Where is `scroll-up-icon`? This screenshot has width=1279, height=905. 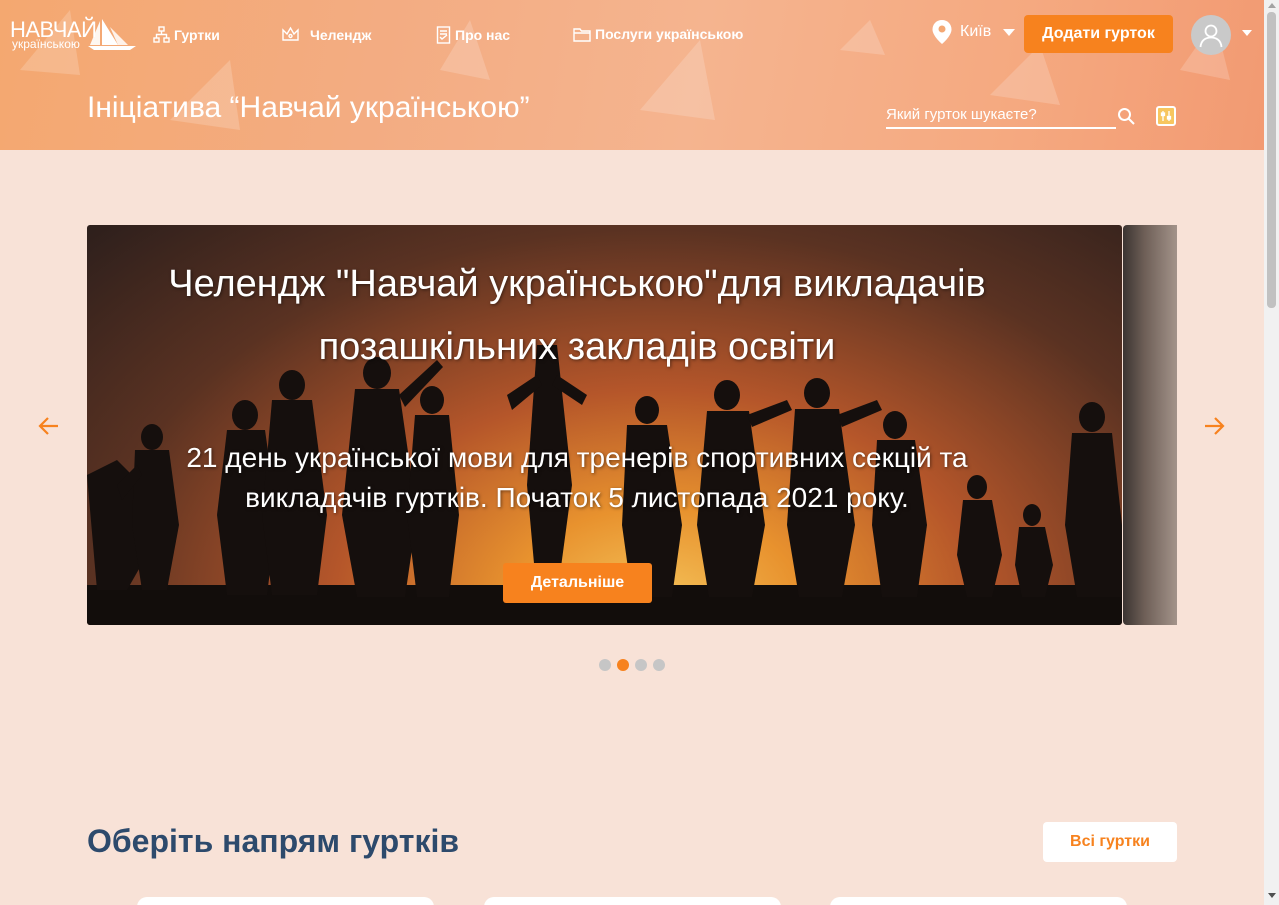 scroll-up-icon is located at coordinates (1272, 5).